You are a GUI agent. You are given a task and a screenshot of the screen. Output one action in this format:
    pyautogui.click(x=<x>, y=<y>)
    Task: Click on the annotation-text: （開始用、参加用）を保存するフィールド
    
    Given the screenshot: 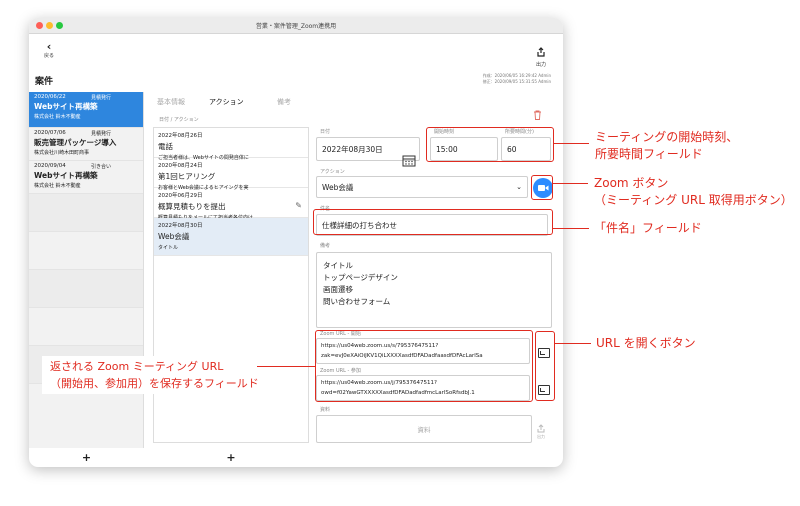 What is the action you would take?
    pyautogui.click(x=154, y=383)
    